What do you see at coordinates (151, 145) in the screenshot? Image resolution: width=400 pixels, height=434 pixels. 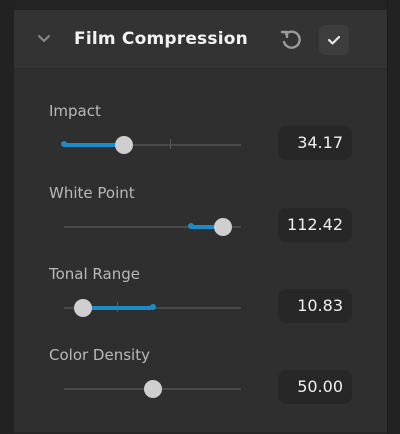 I see `impact-slider` at bounding box center [151, 145].